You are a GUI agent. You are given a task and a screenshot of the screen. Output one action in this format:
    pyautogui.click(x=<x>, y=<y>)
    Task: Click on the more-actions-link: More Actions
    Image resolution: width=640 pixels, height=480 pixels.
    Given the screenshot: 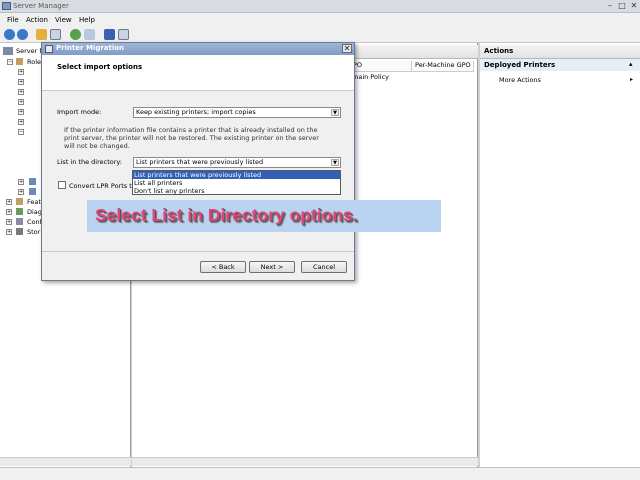 What is the action you would take?
    pyautogui.click(x=520, y=80)
    